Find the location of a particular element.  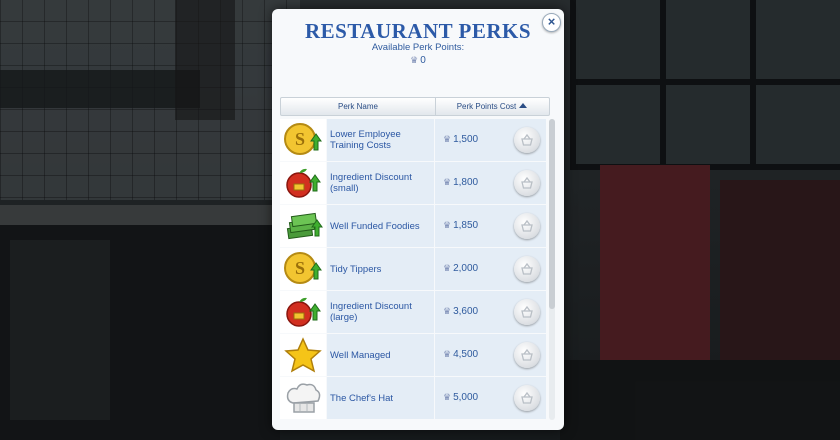

perk-cost: ♛ 2,000 is located at coordinates (460, 268).